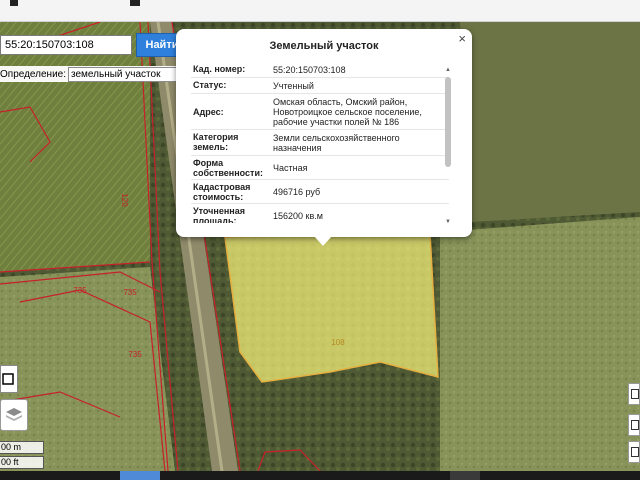 This screenshot has width=640, height=480. What do you see at coordinates (22, 462) in the screenshot?
I see `scale-imperial: 00 ft` at bounding box center [22, 462].